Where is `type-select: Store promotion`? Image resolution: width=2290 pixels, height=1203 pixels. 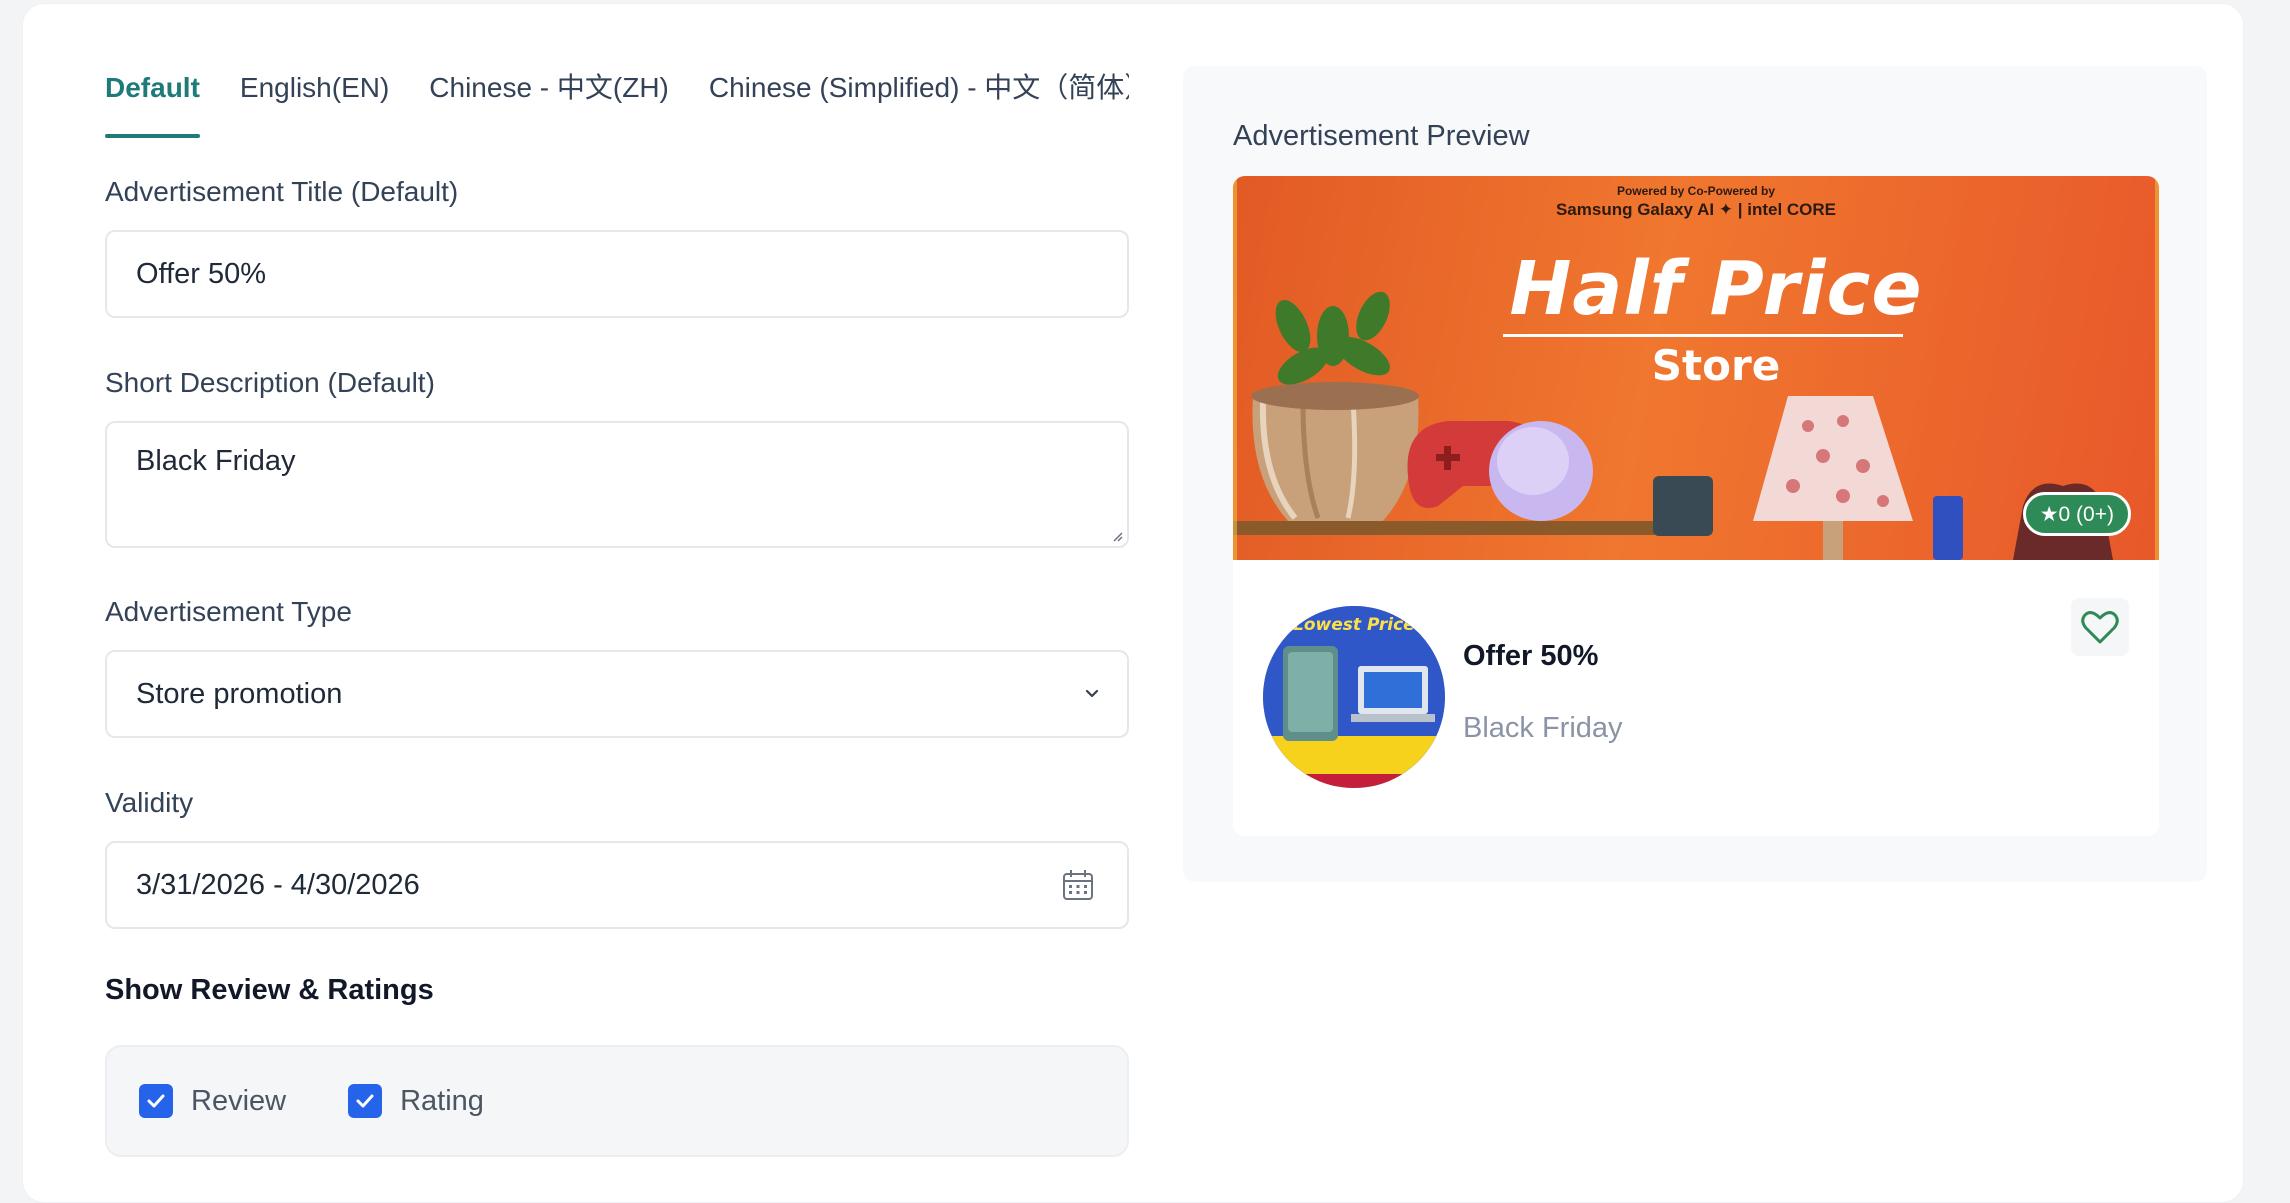 type-select: Store promotion is located at coordinates (617, 694).